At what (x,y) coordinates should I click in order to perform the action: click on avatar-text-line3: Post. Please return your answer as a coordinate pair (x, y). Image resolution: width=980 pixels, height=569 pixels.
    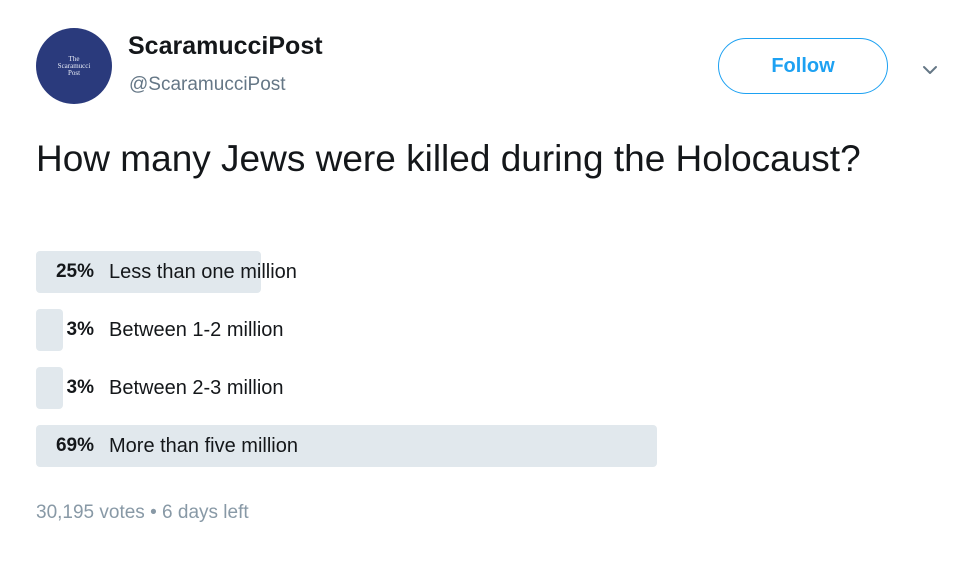
    Looking at the image, I should click on (74, 72).